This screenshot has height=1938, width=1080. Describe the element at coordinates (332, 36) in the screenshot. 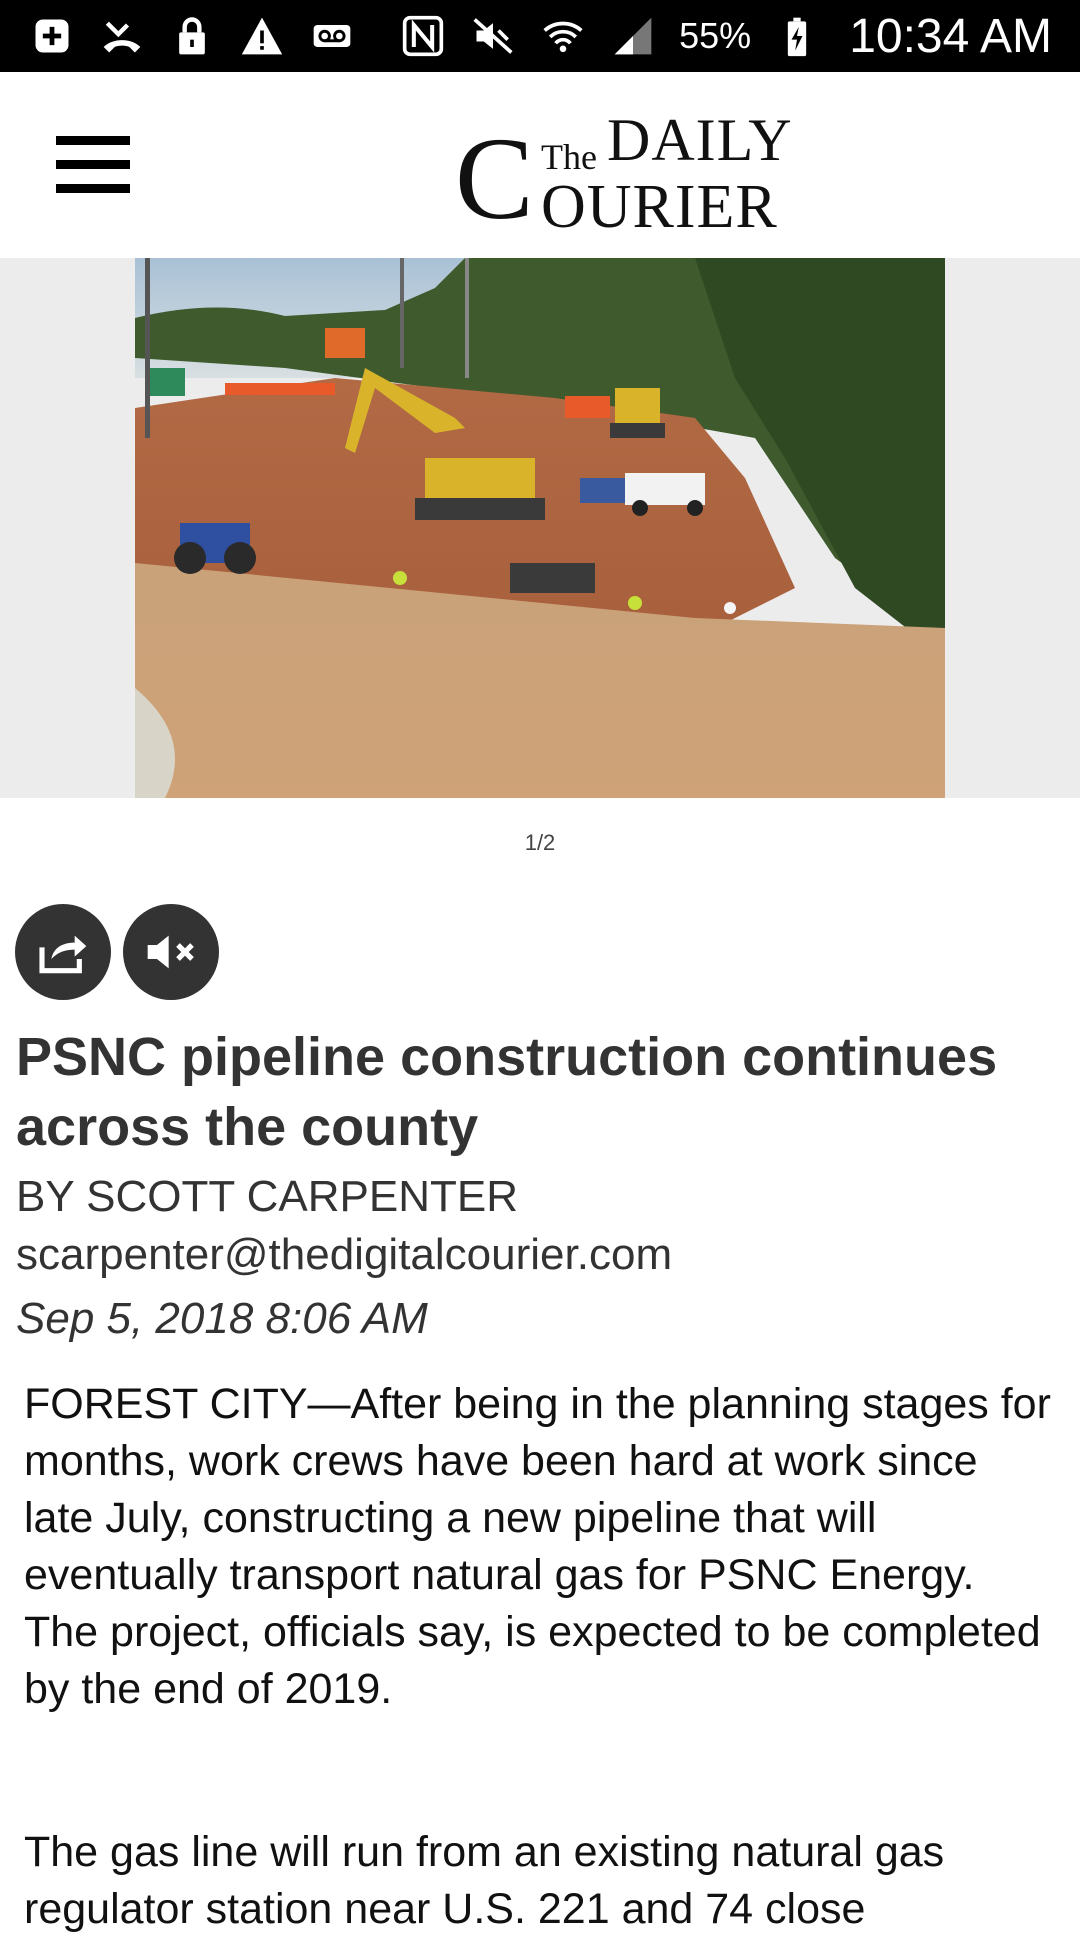

I see `voicemail-icon` at that location.